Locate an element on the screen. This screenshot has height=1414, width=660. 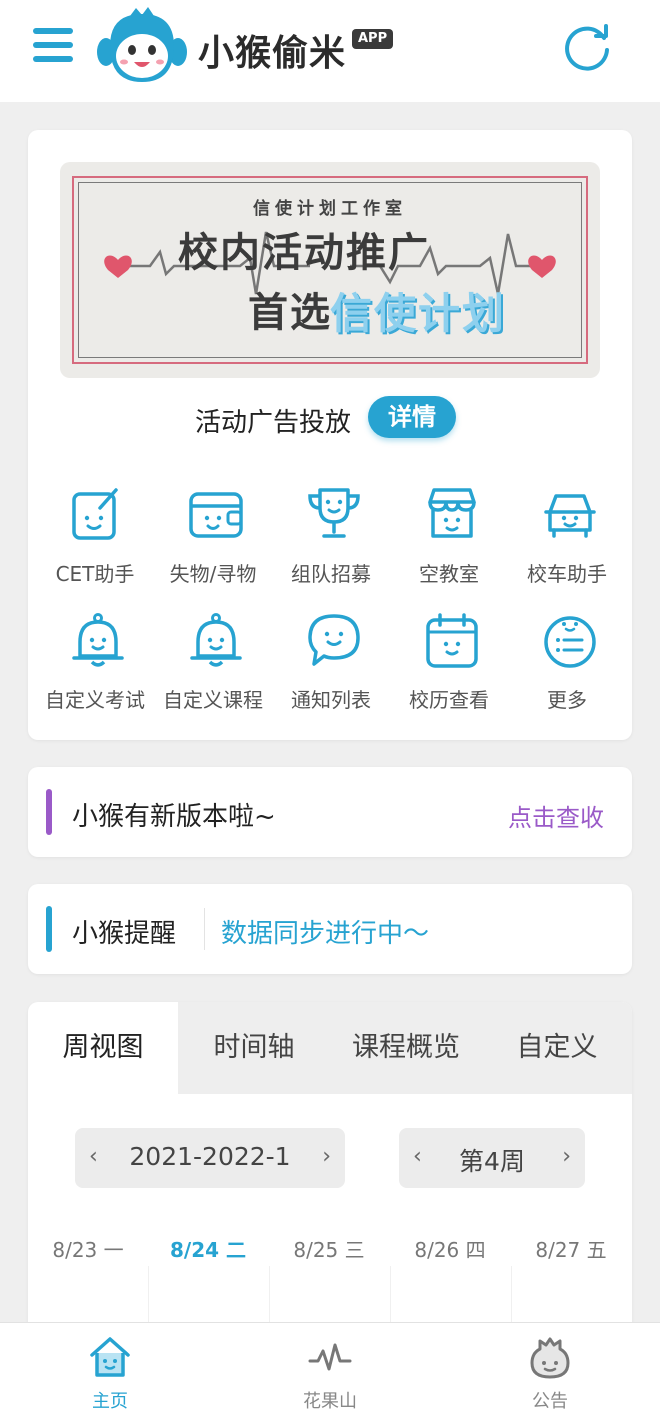
day-header: 8/27 五 is located at coordinates (571, 1250).